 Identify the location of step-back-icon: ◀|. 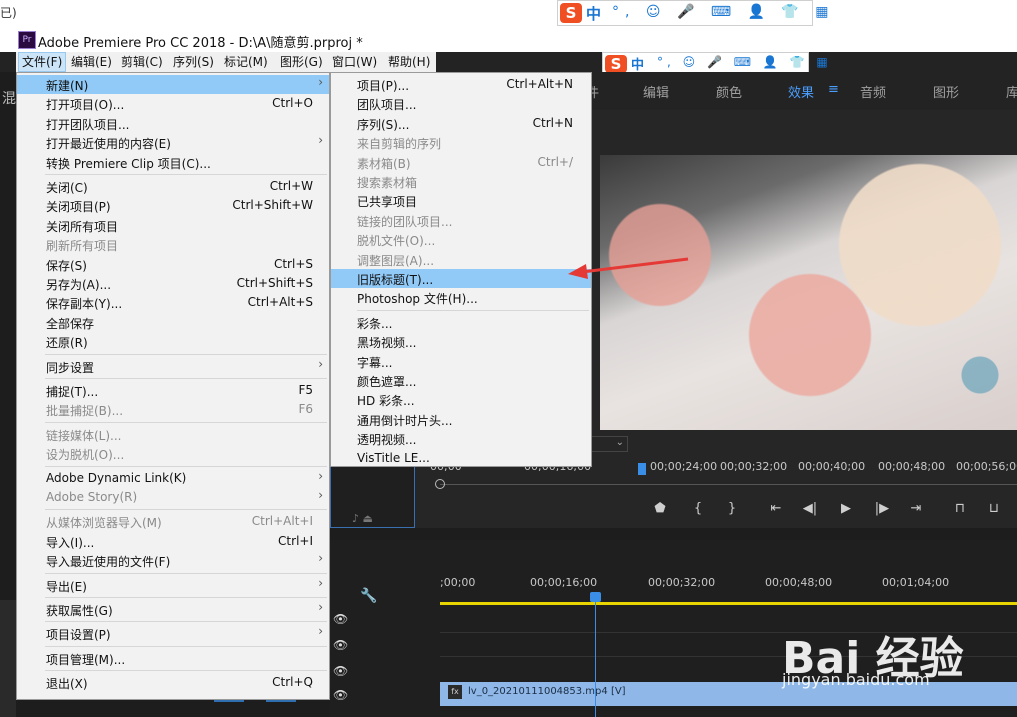
(810, 509).